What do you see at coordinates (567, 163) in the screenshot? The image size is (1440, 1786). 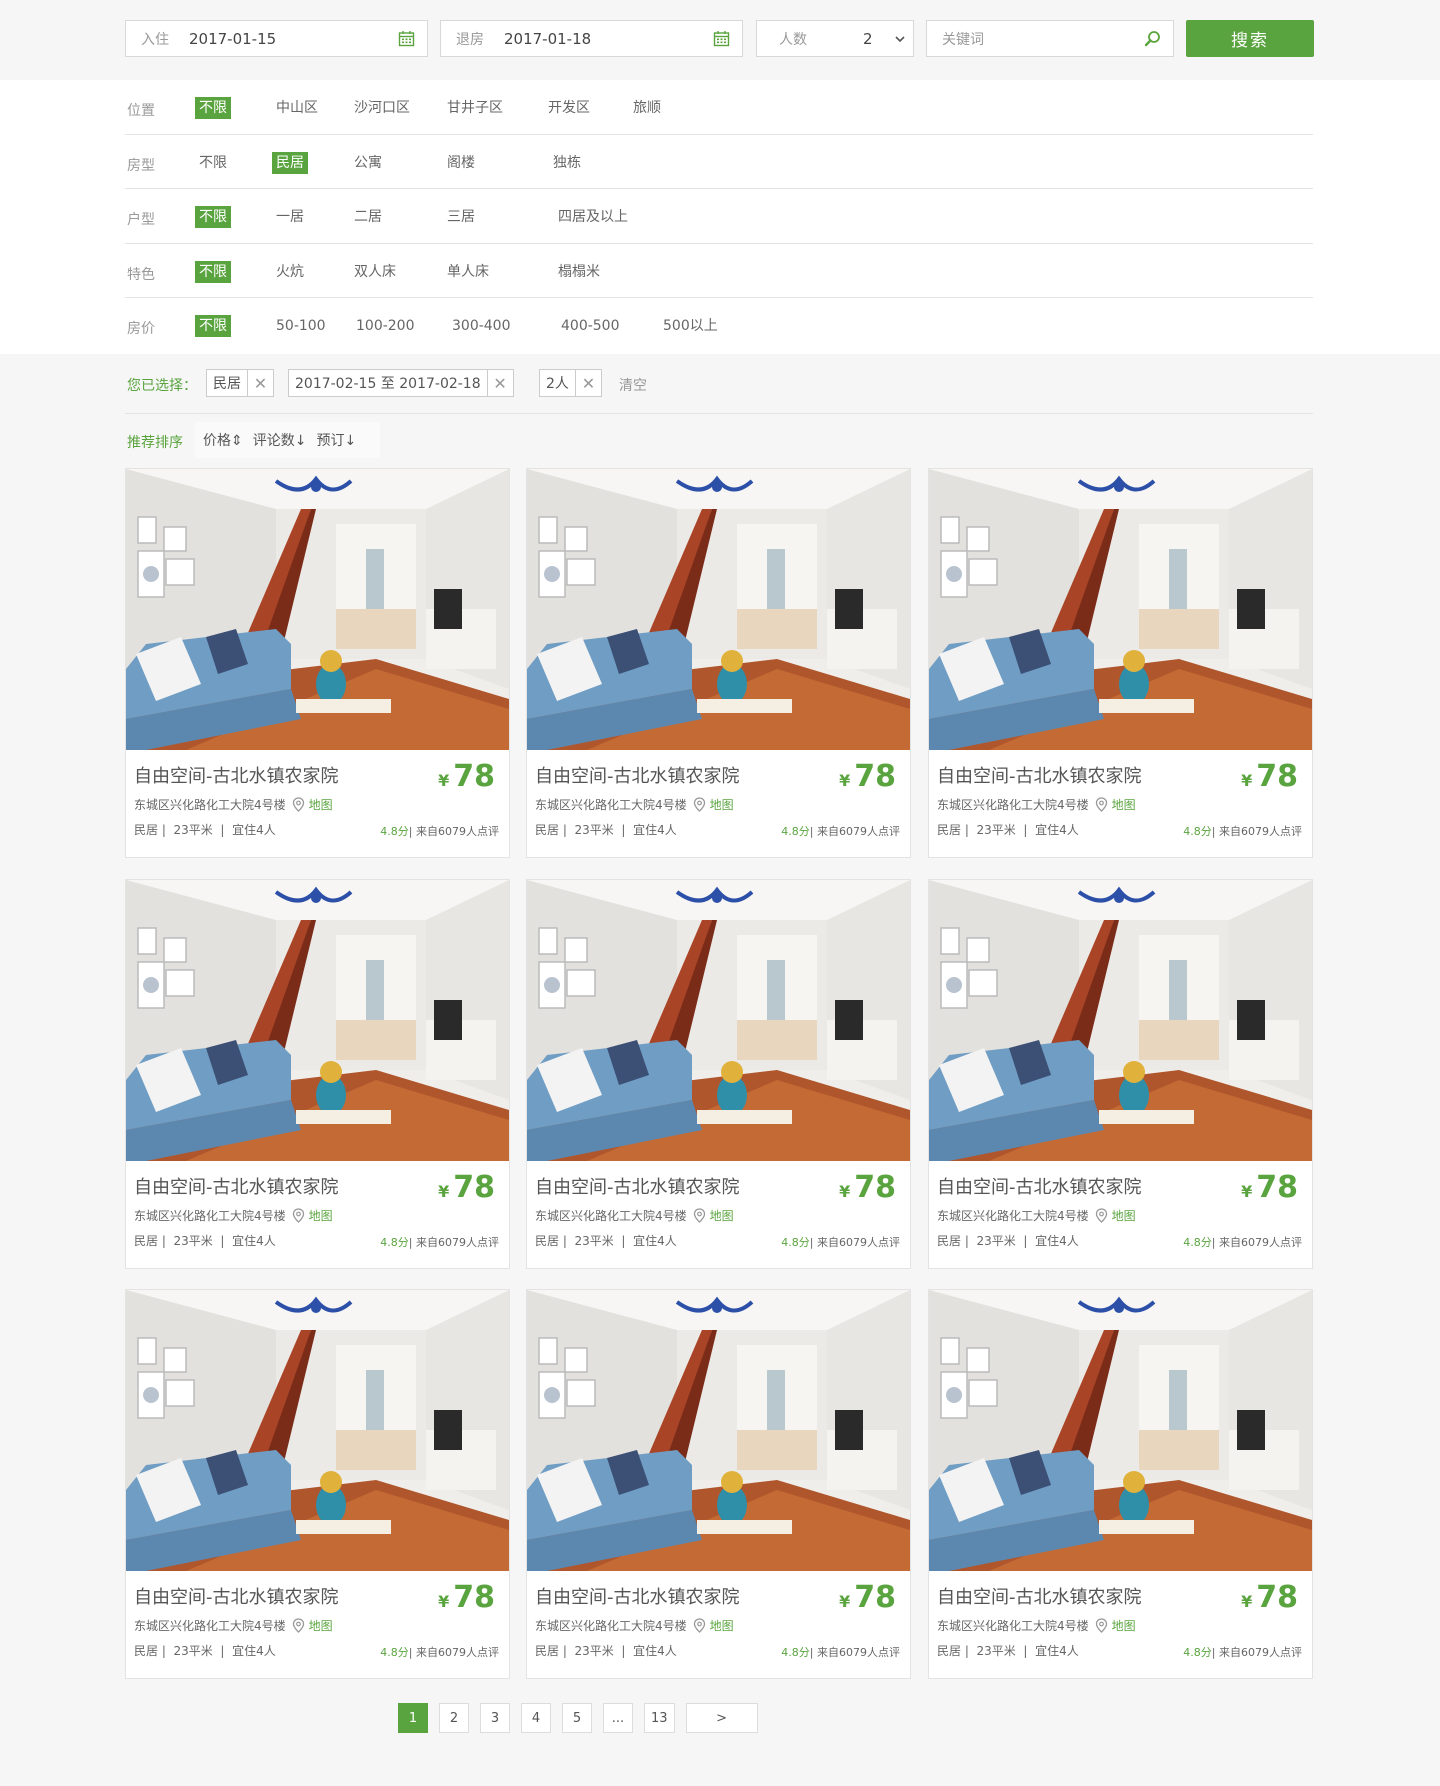 I see `filter-option: 独栋` at bounding box center [567, 163].